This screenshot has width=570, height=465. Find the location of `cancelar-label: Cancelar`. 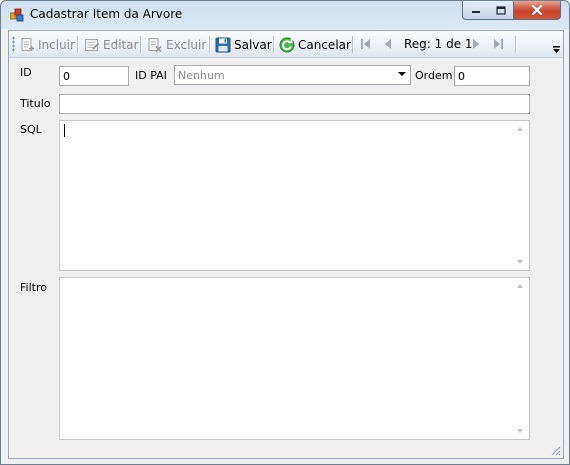

cancelar-label: Cancelar is located at coordinates (324, 44).